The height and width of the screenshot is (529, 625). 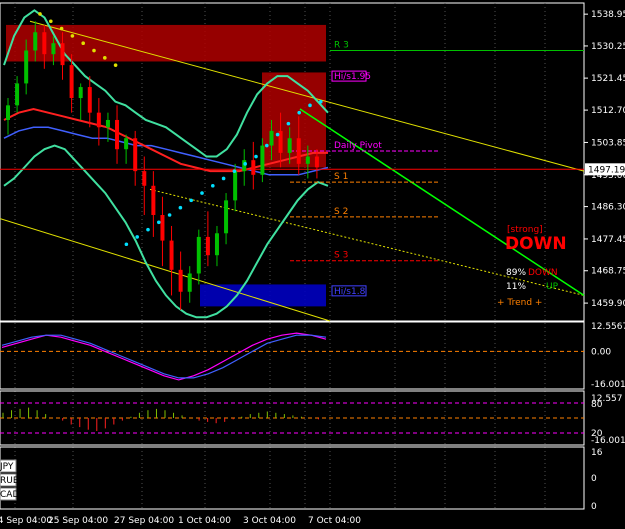 I want to click on ind3-tick-1: 0, so click(x=594, y=479).